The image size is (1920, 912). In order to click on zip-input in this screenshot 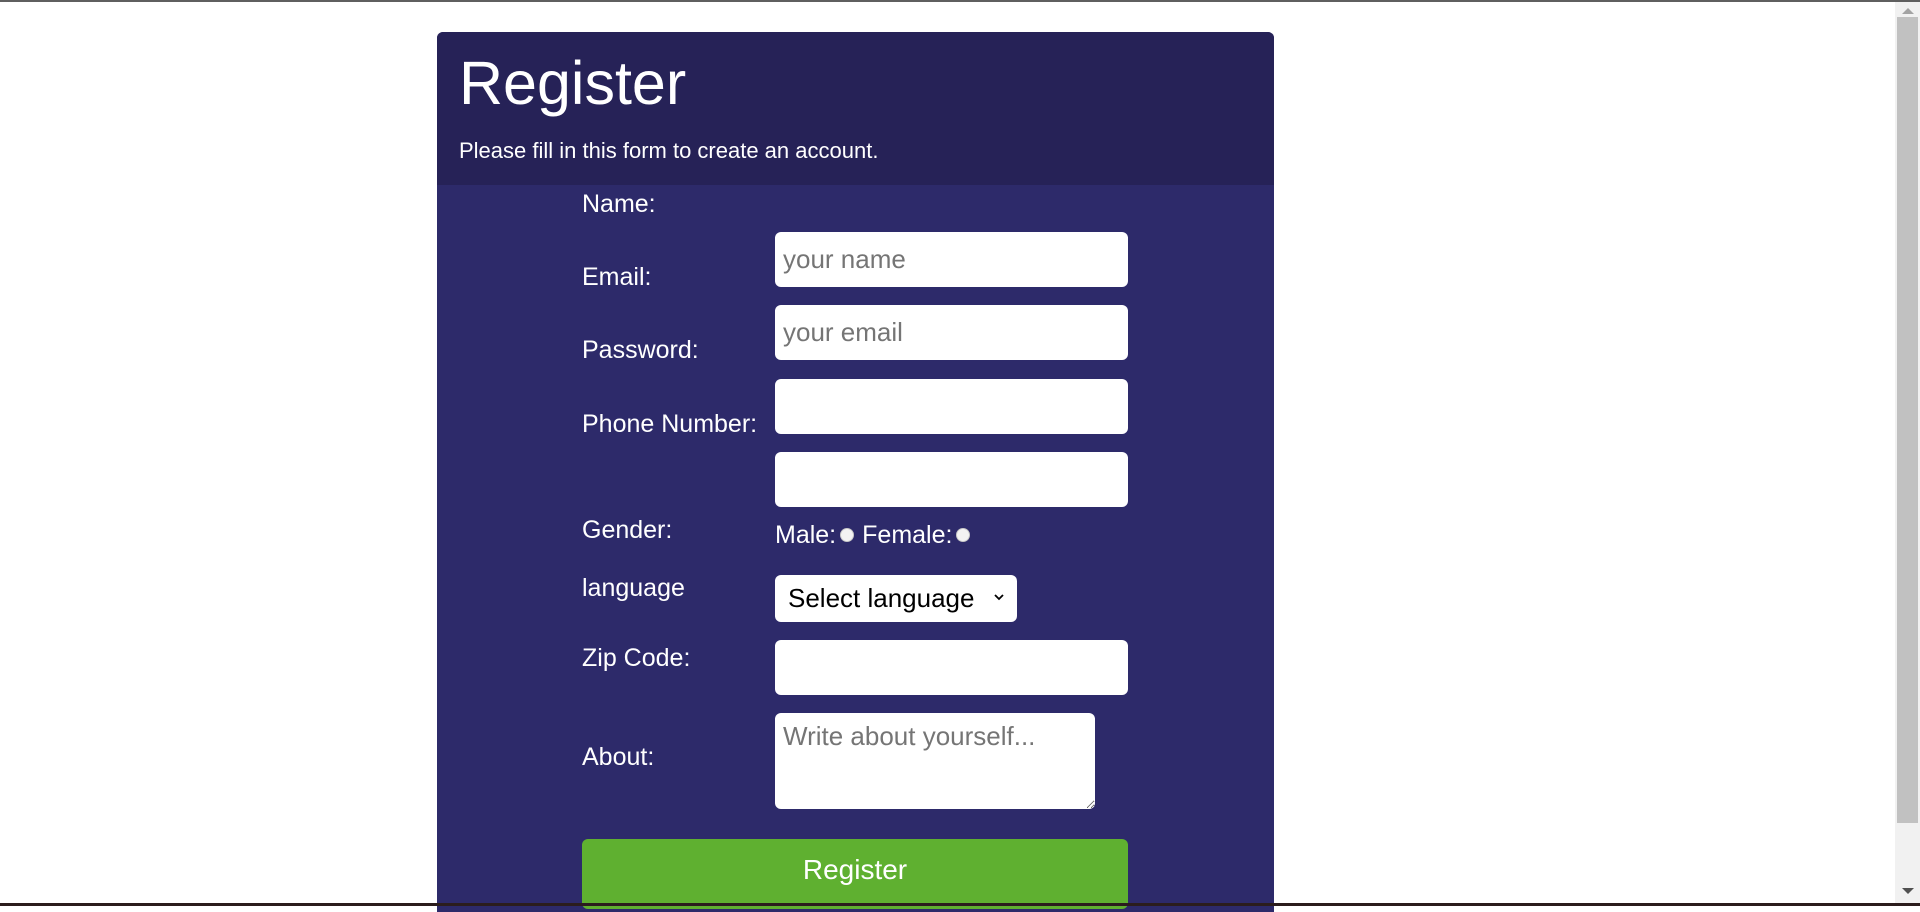, I will do `click(951, 667)`.